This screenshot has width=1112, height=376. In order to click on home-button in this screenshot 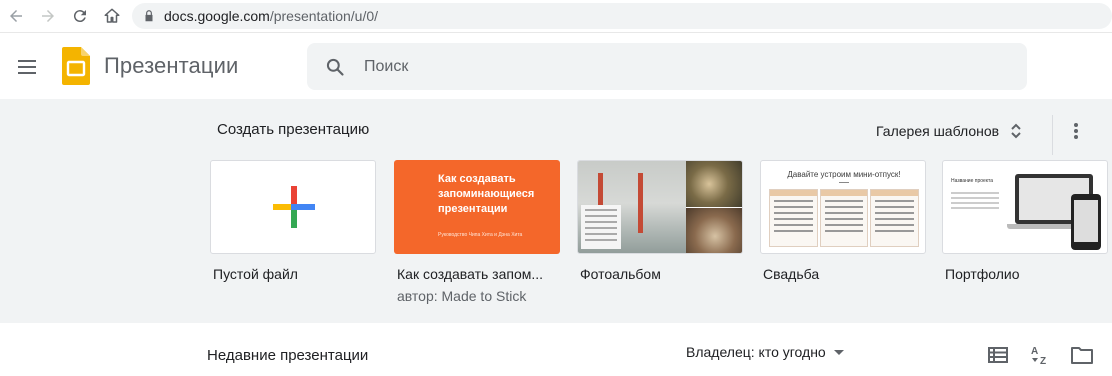, I will do `click(112, 16)`.